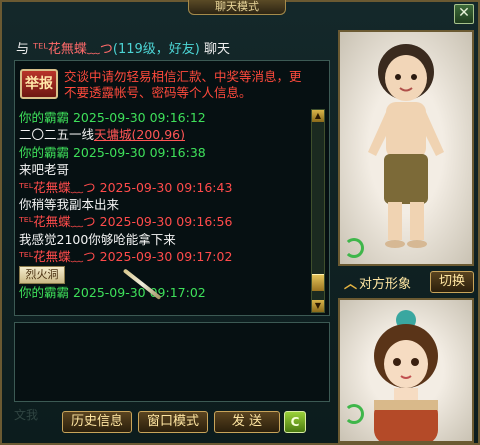 This screenshot has height=445, width=480. Describe the element at coordinates (318, 211) in the screenshot. I see `chat-scrollbar: ▲ ▼` at that location.